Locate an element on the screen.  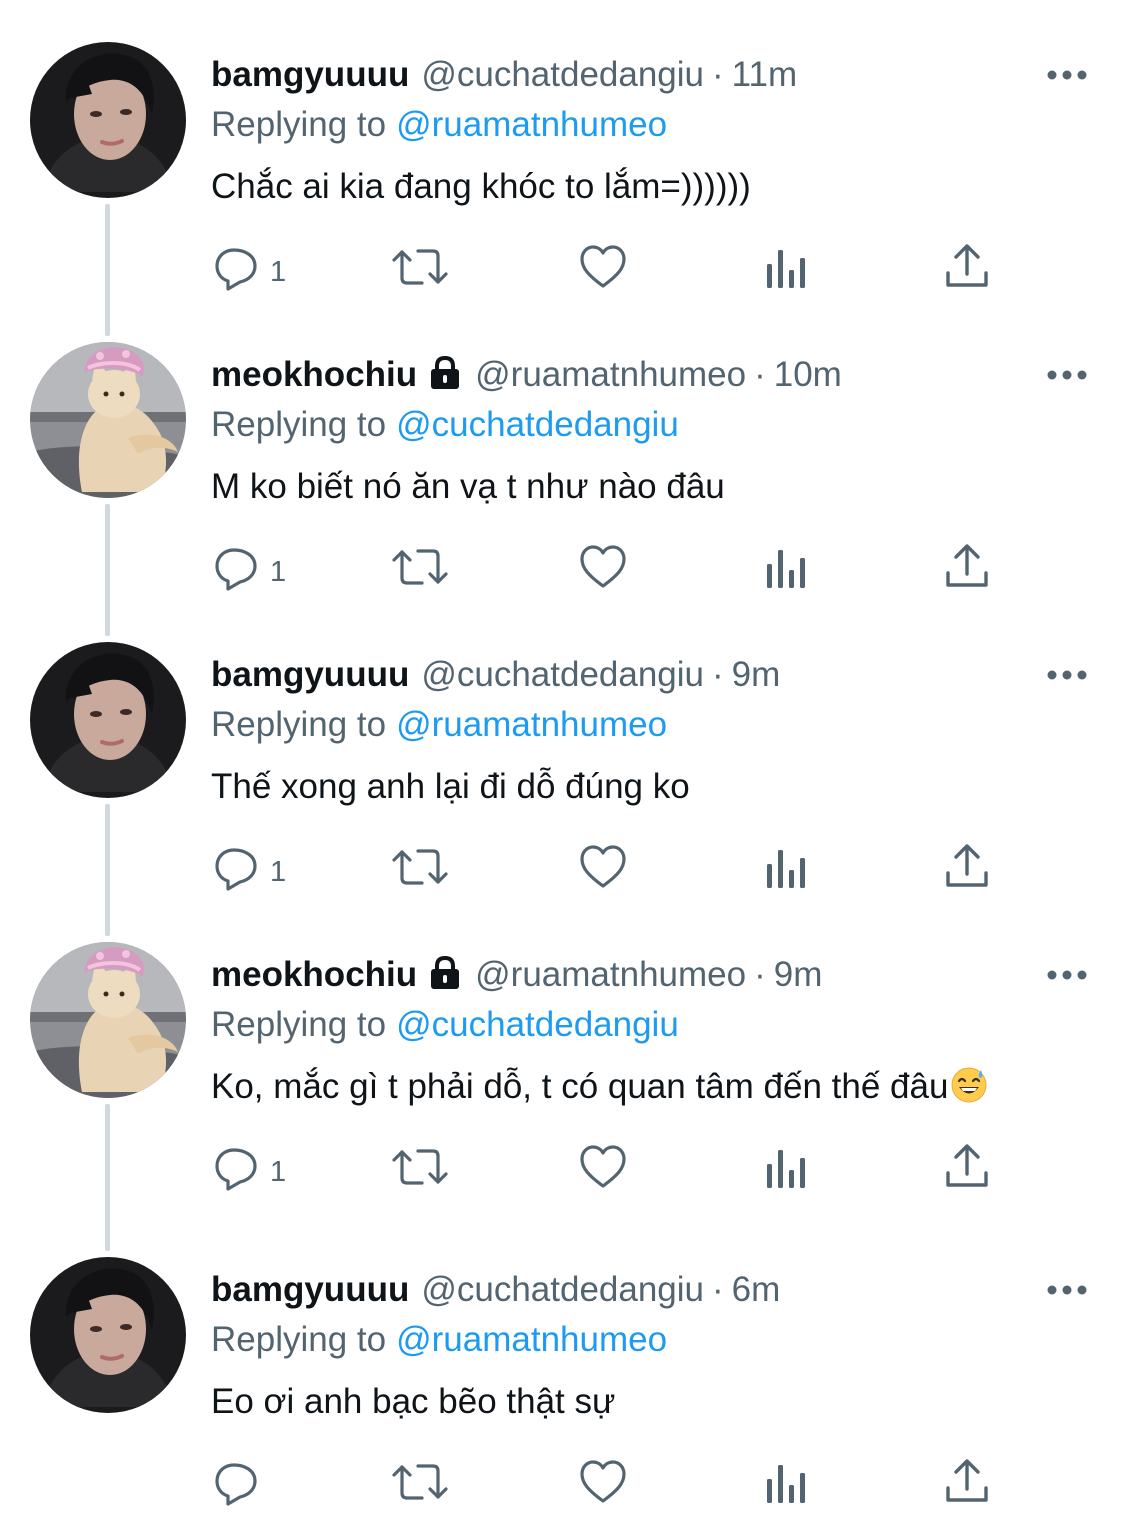
reply-button is located at coordinates (237, 1487).